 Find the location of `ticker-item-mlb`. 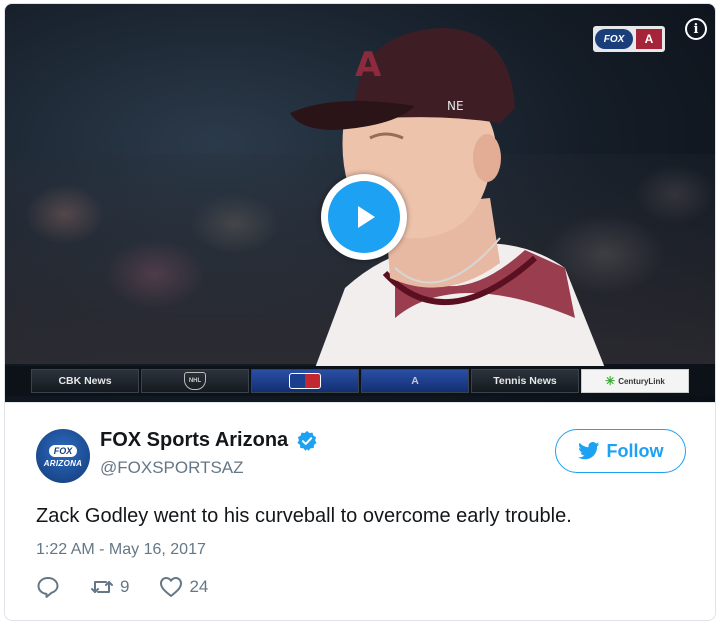

ticker-item-mlb is located at coordinates (305, 381).